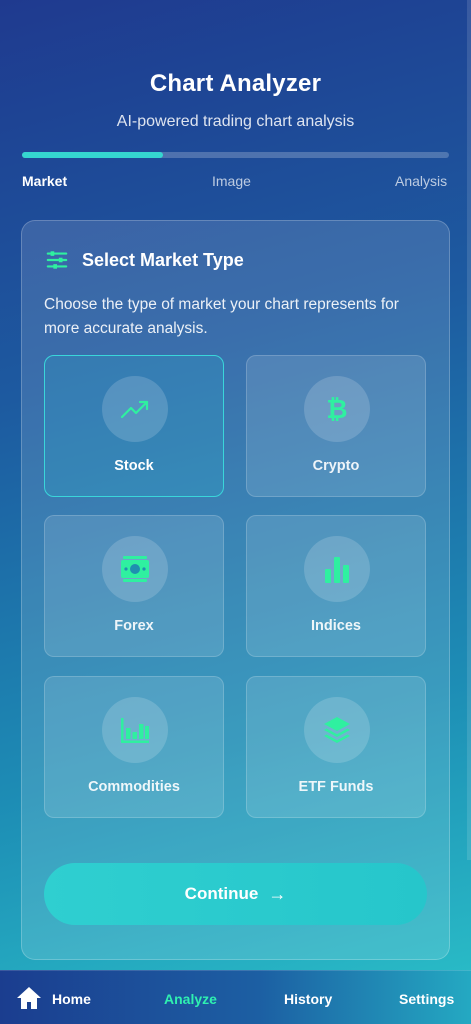 This screenshot has width=471, height=1024. What do you see at coordinates (336, 626) in the screenshot?
I see `option-label: Indices` at bounding box center [336, 626].